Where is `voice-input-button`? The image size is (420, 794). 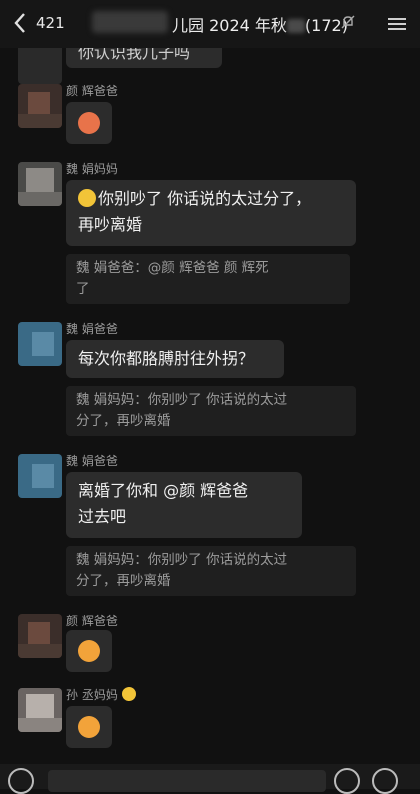
voice-input-button is located at coordinates (21, 781).